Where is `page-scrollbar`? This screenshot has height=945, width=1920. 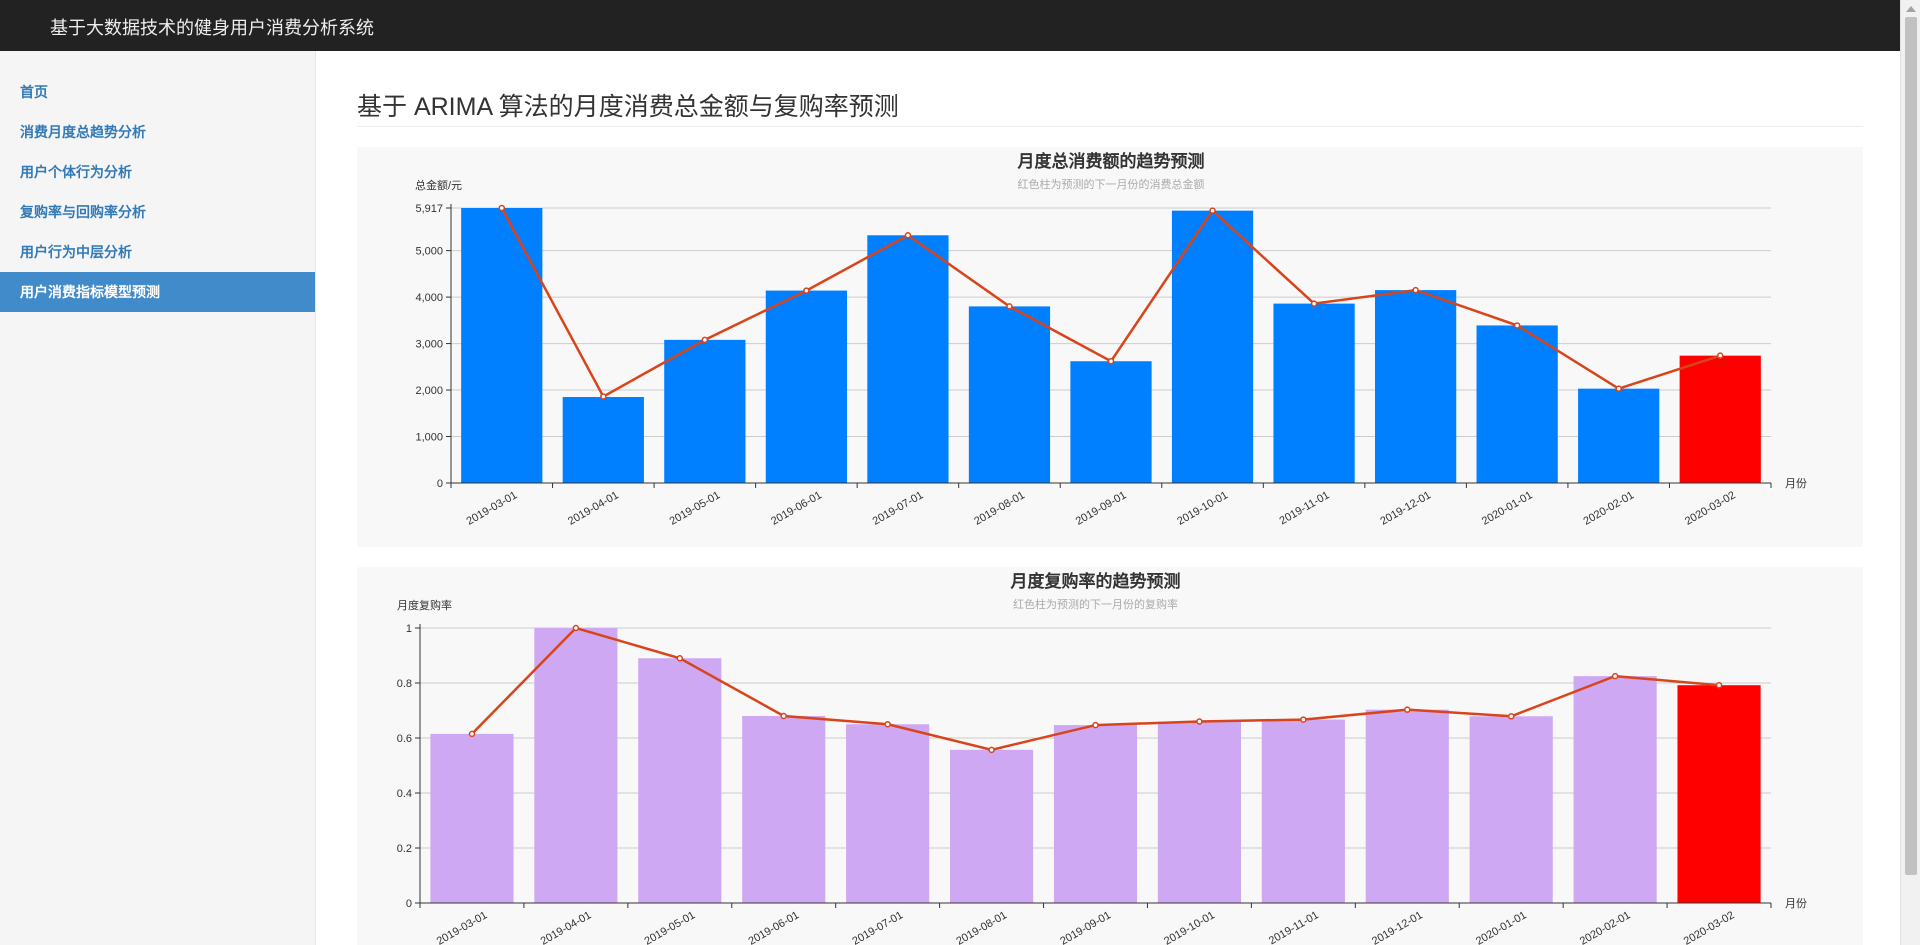 page-scrollbar is located at coordinates (1910, 472).